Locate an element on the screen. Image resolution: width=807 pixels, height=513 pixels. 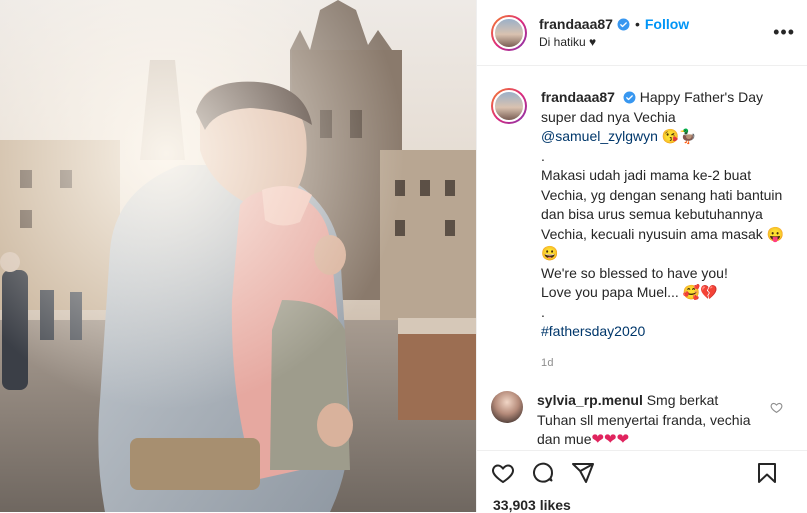
comment-text: Smg berkat is located at coordinates (682, 400).